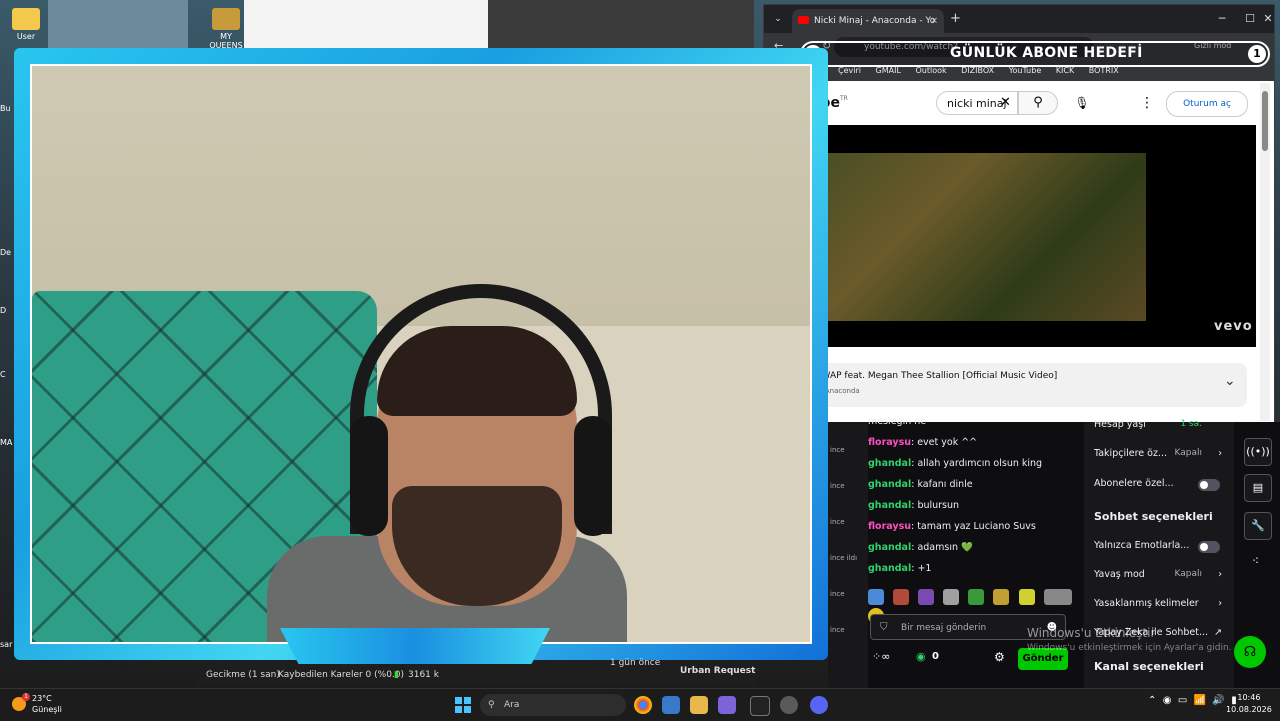 The image size is (1280, 721). I want to click on broadcast-icon: ((•)), so click(1258, 452).